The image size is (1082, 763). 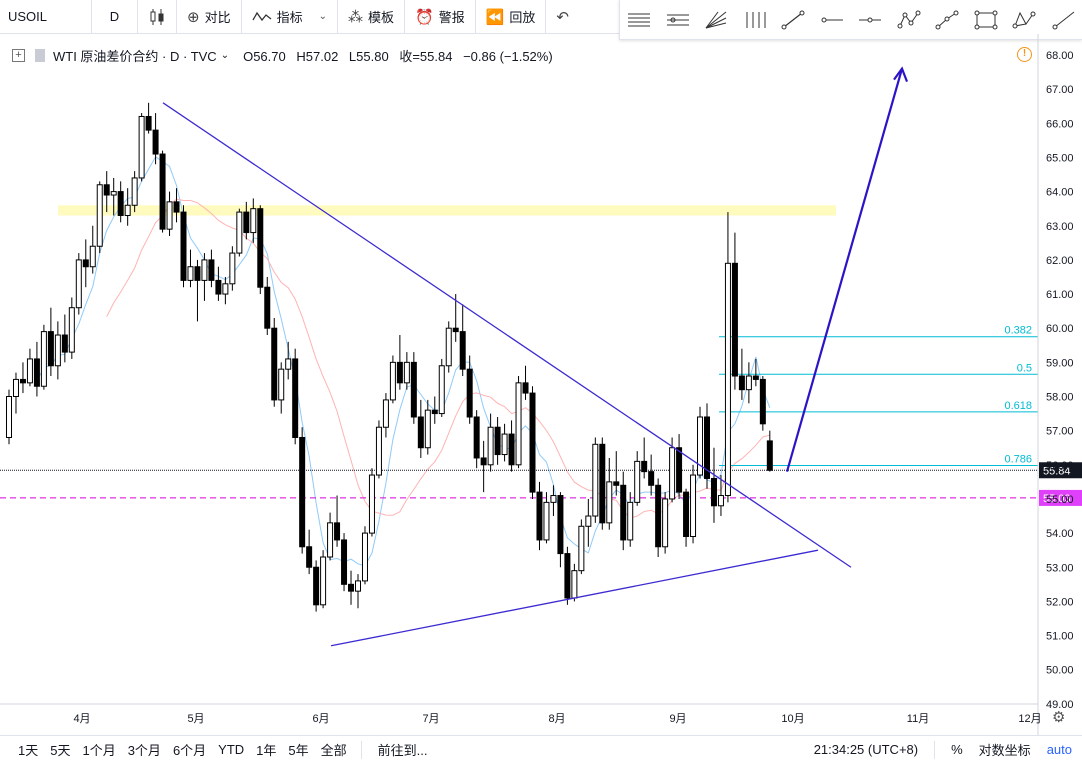 I want to click on range-all: 全部, so click(x=334, y=749).